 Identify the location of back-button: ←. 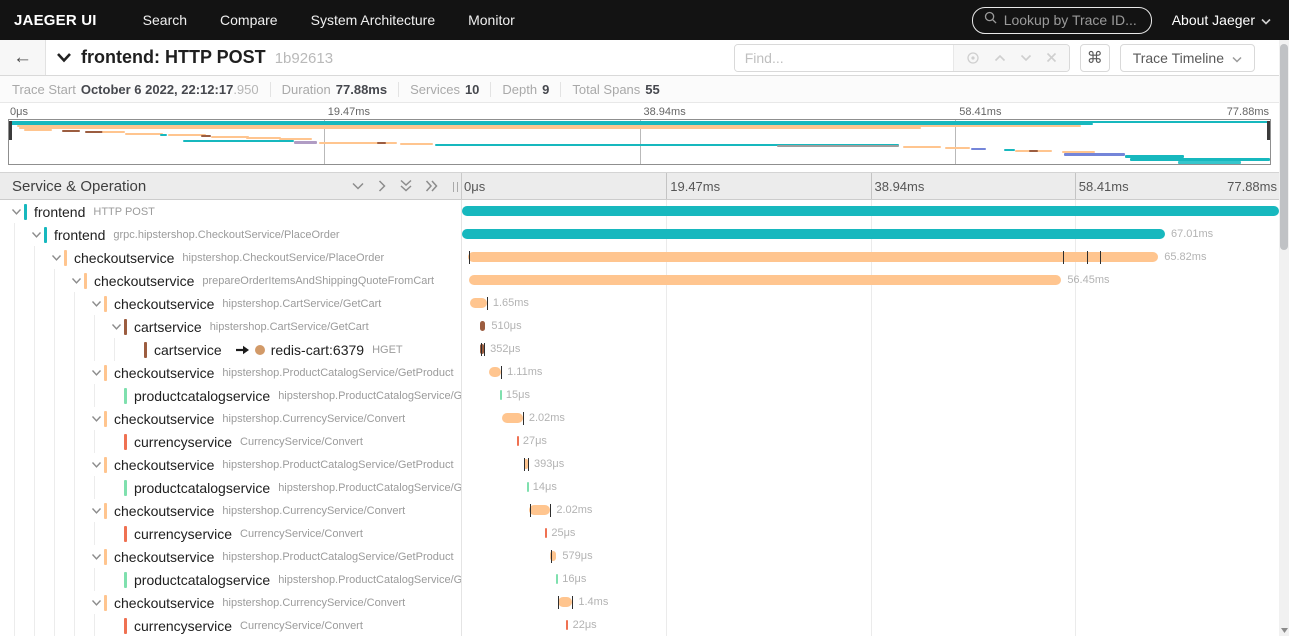
(23, 57).